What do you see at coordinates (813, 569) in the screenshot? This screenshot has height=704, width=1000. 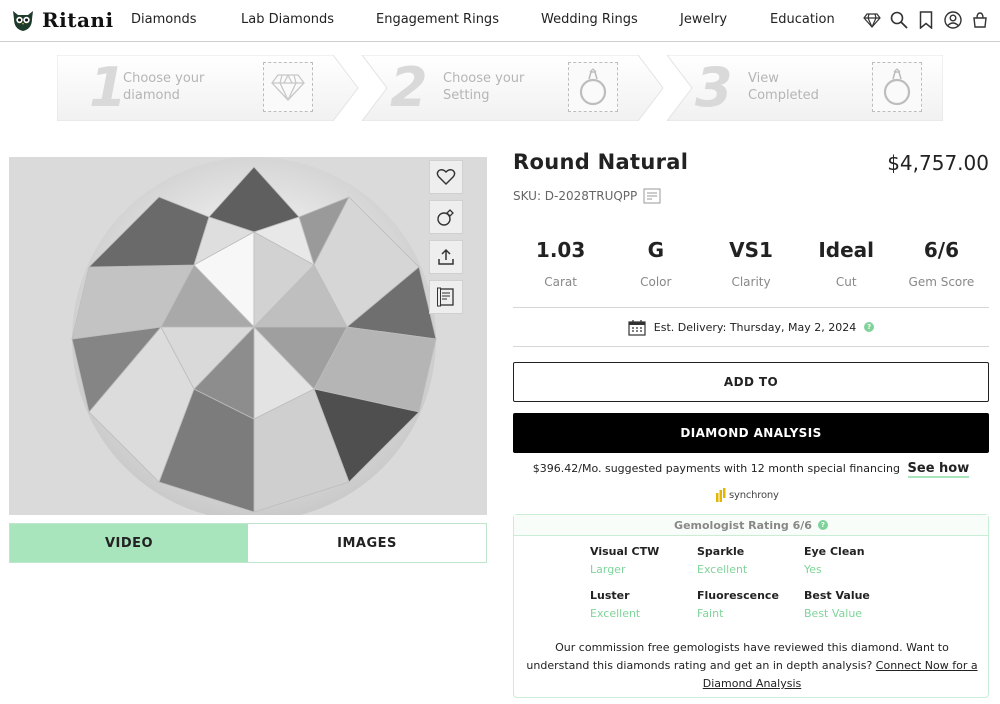 I see `attr-value: Yes` at bounding box center [813, 569].